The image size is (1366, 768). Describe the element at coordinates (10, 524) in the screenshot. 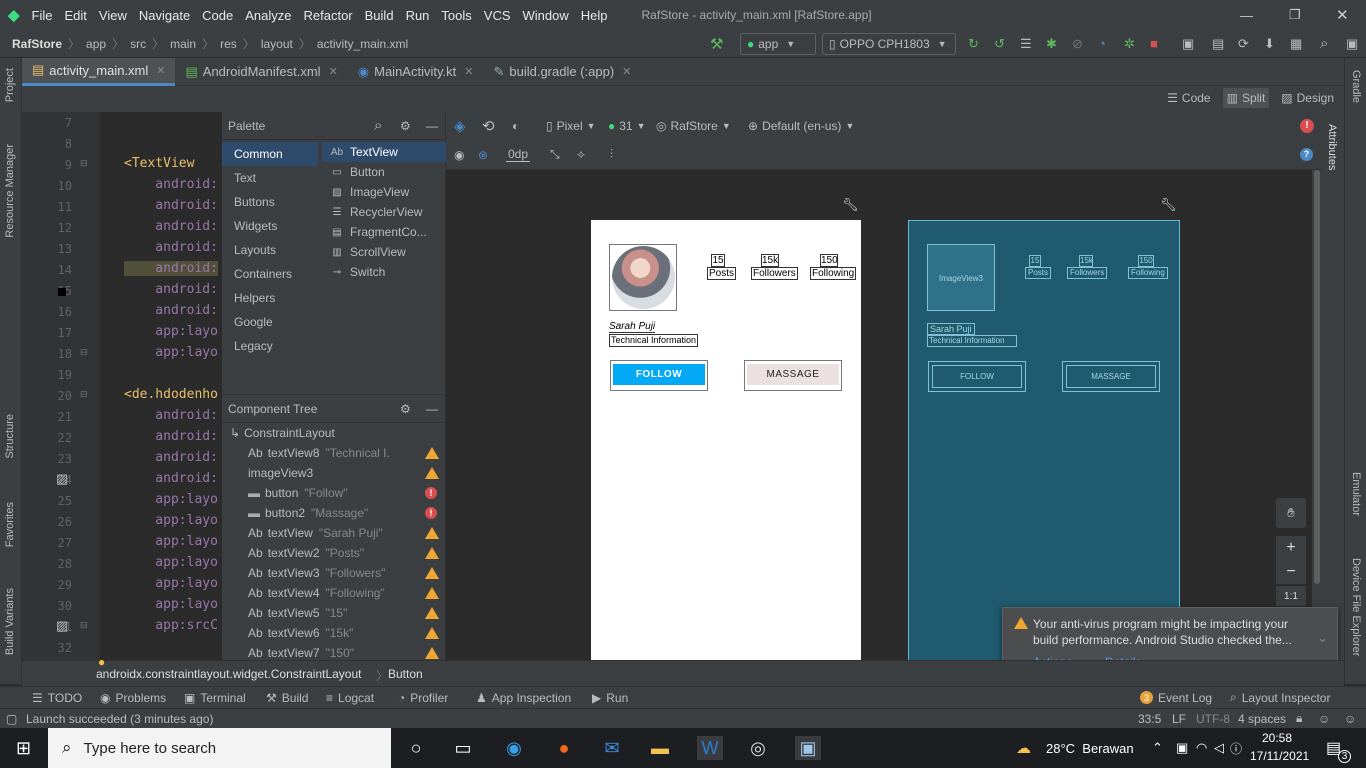

I see `tool-favorites: Favorites` at that location.